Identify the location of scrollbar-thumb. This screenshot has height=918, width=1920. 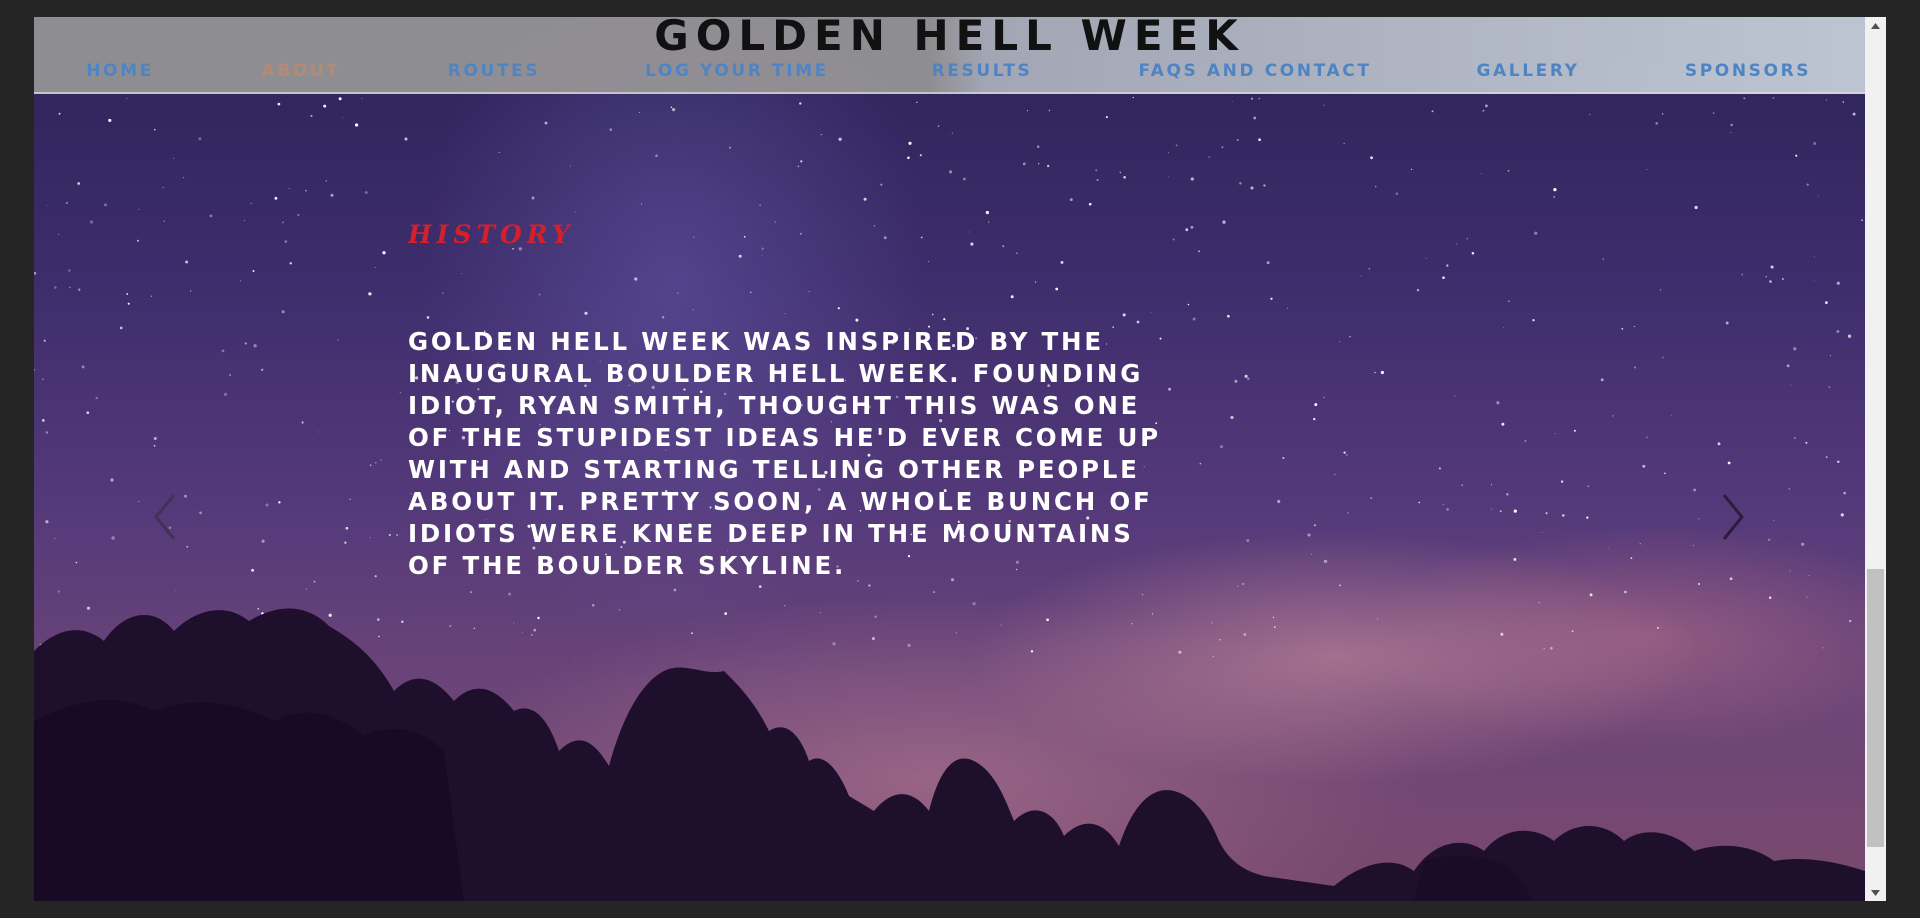
(1875, 708).